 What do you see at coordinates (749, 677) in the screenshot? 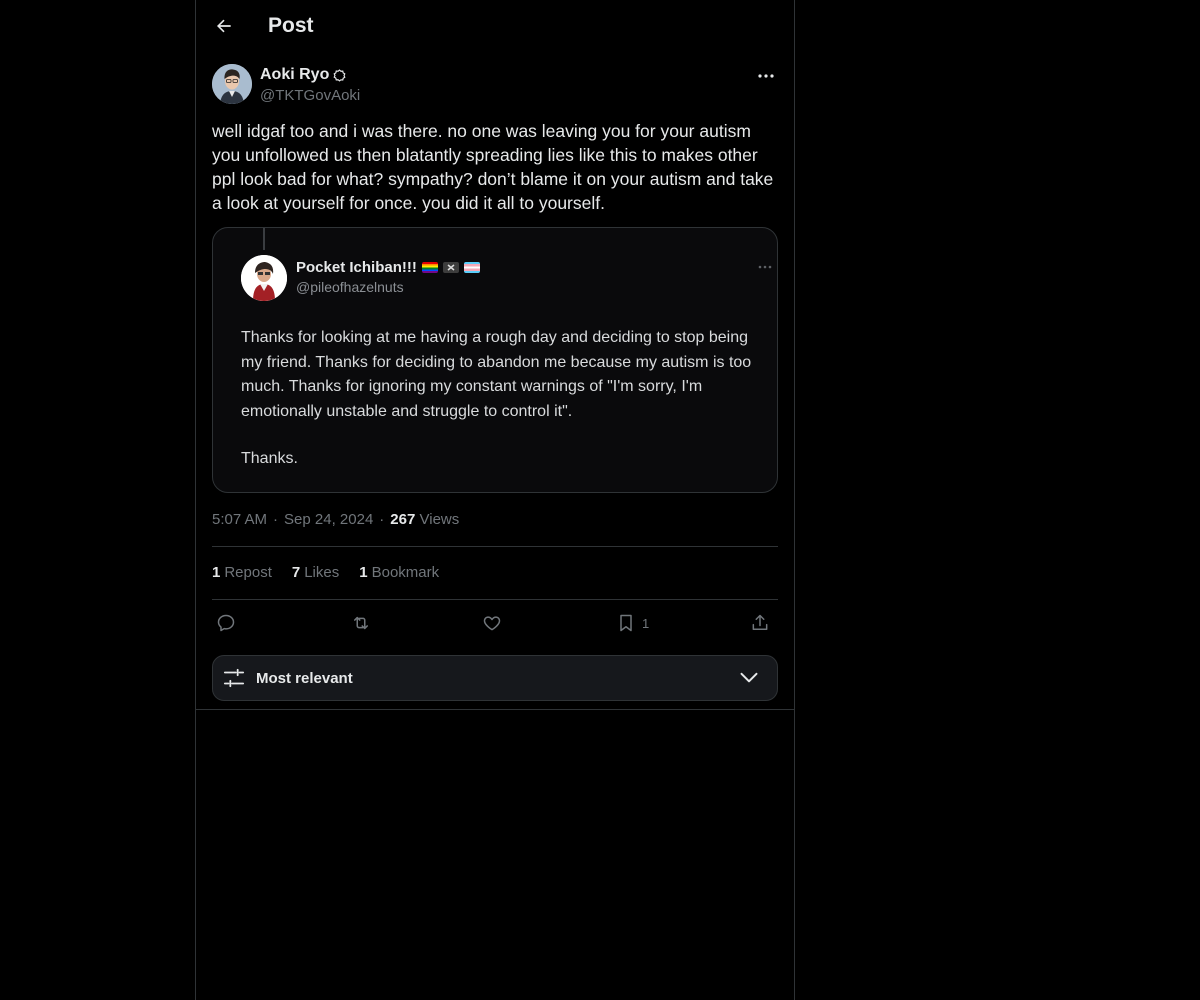
I see `chevron-down-icon` at bounding box center [749, 677].